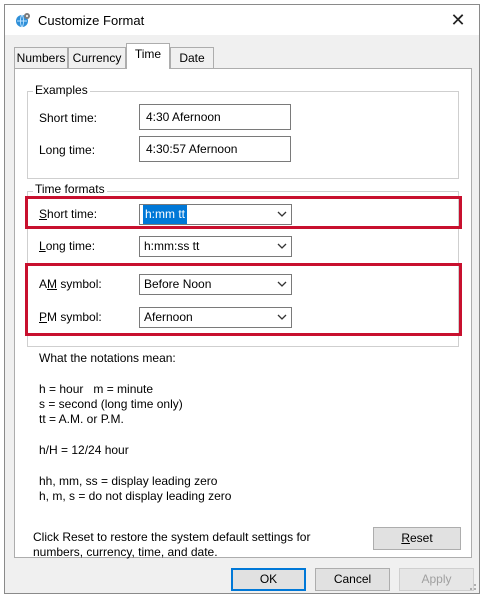 This screenshot has width=486, height=602. I want to click on example-long-time-label: Long time:, so click(67, 150).